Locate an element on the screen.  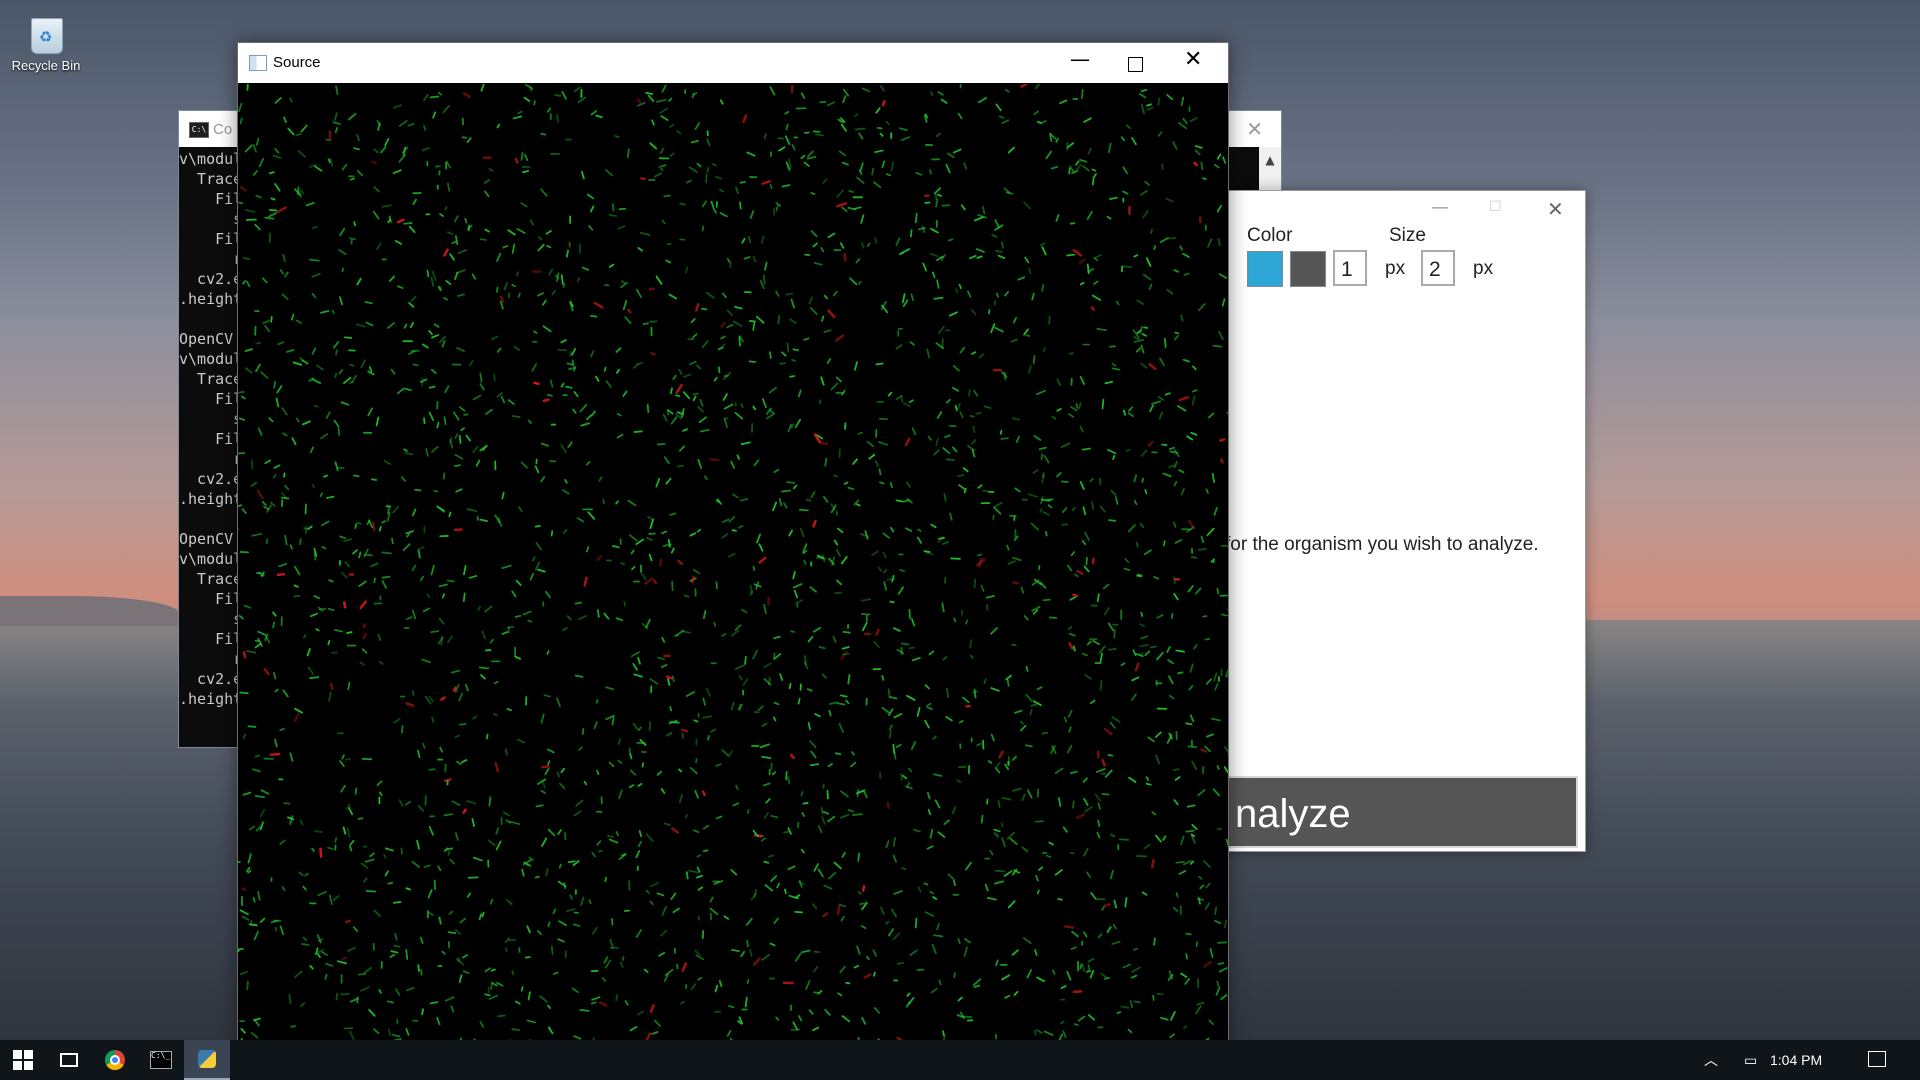
scroll-up-icon: ▲ is located at coordinates (1270, 160).